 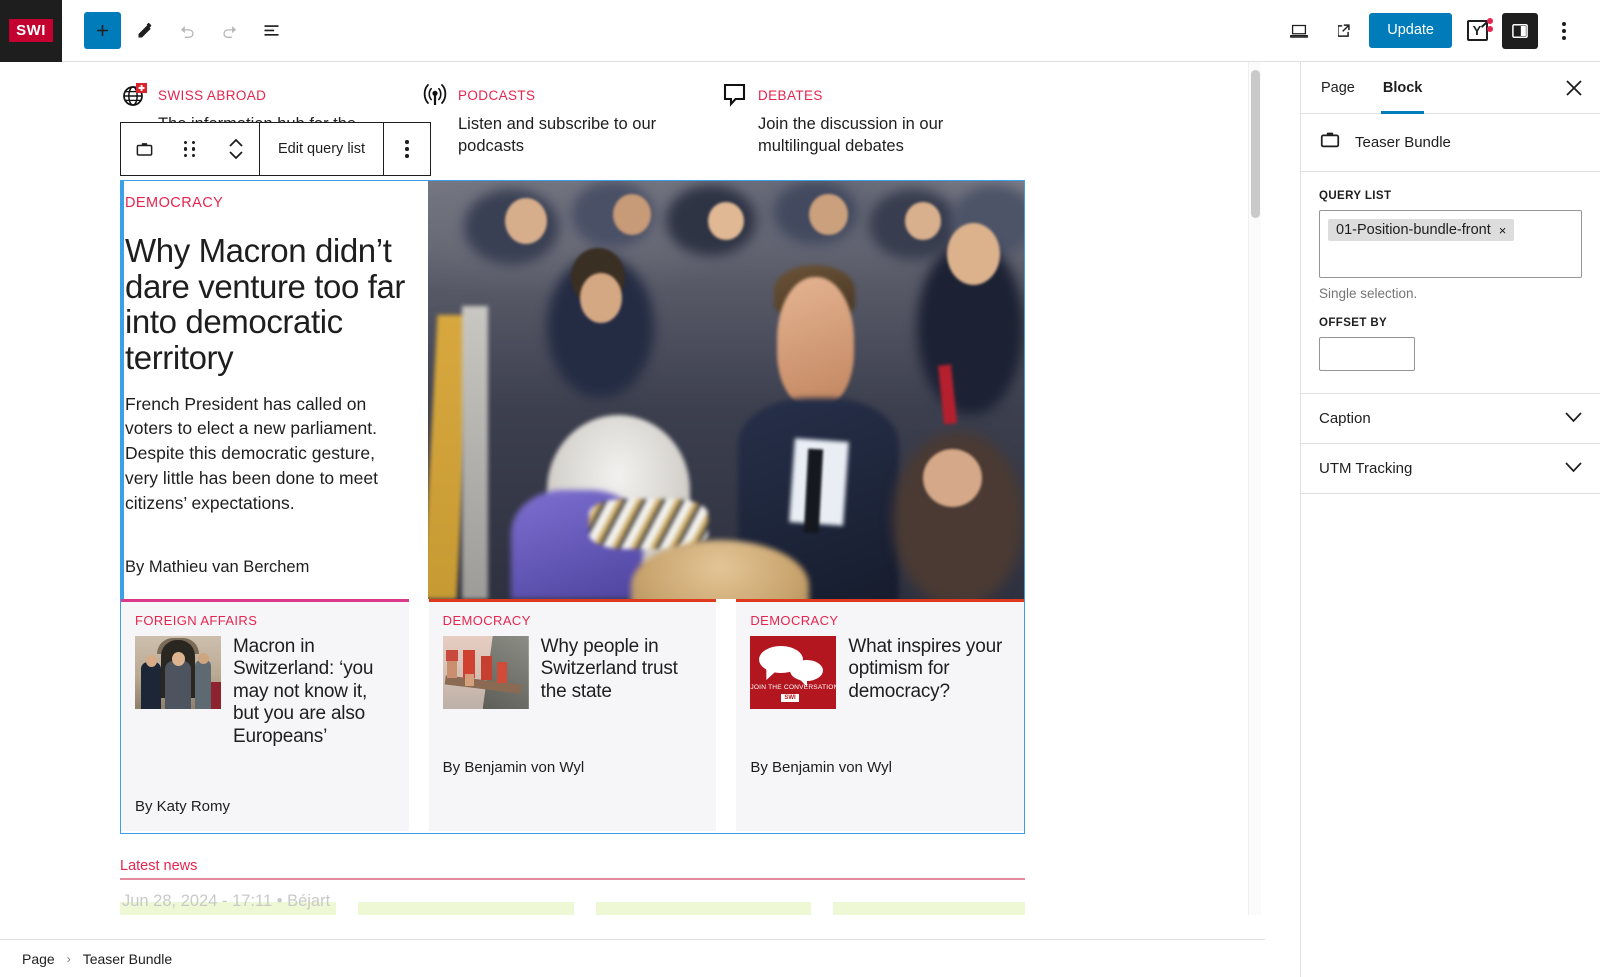 I want to click on list-view-button, so click(x=271, y=31).